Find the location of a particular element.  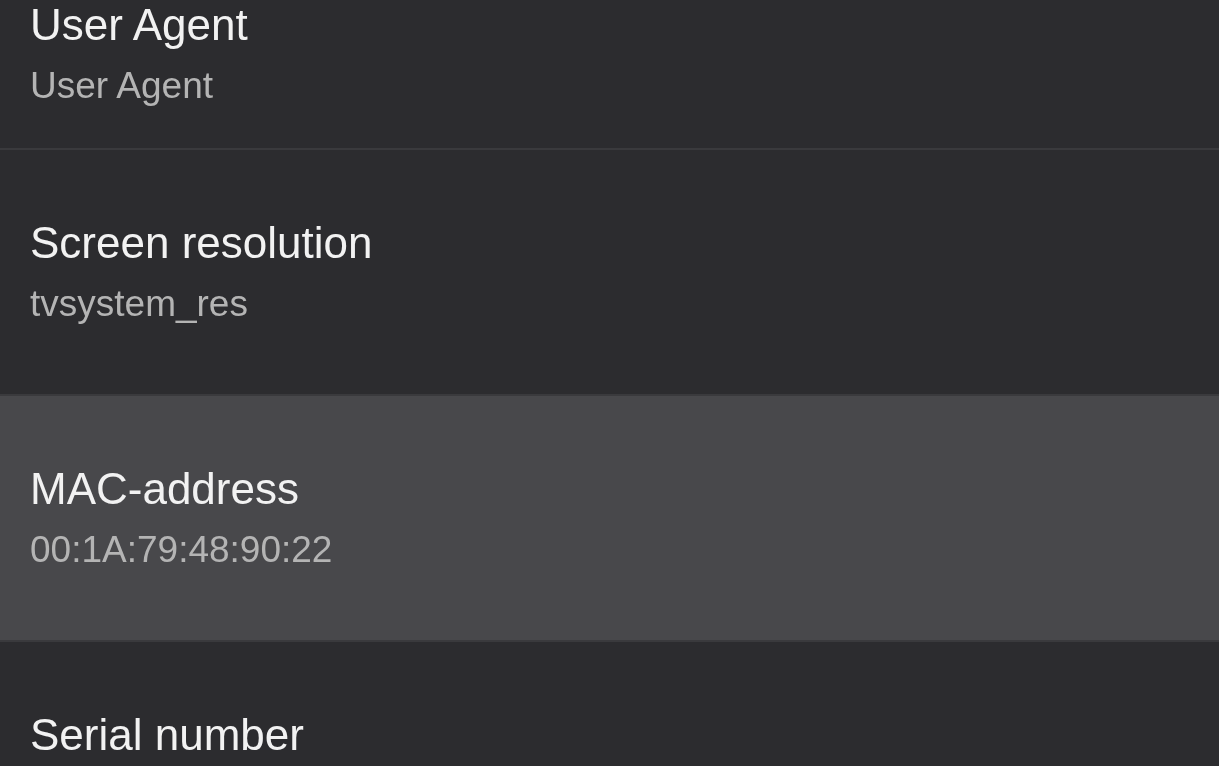

item-value: 00:1A:79:48:90:22 is located at coordinates (182, 550).